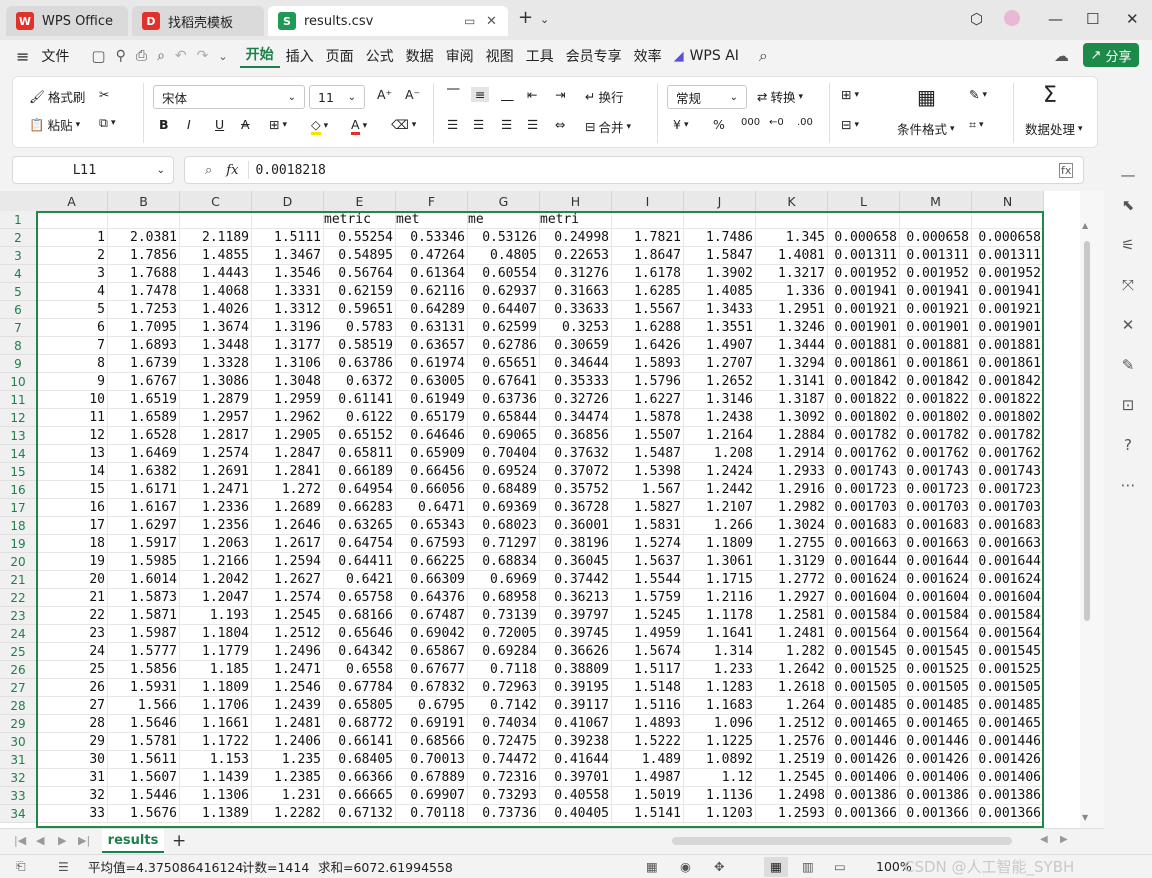 Image resolution: width=1152 pixels, height=878 pixels. What do you see at coordinates (72, 724) in the screenshot?
I see `cell-a29: 28` at bounding box center [72, 724].